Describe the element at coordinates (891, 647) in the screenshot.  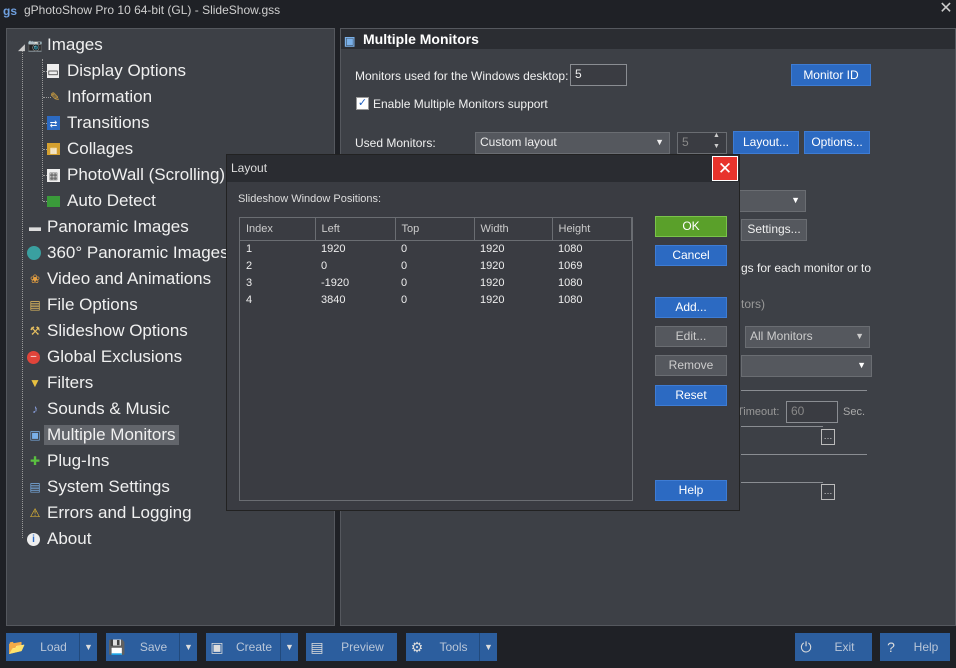
I see `help-icon: ?` at that location.